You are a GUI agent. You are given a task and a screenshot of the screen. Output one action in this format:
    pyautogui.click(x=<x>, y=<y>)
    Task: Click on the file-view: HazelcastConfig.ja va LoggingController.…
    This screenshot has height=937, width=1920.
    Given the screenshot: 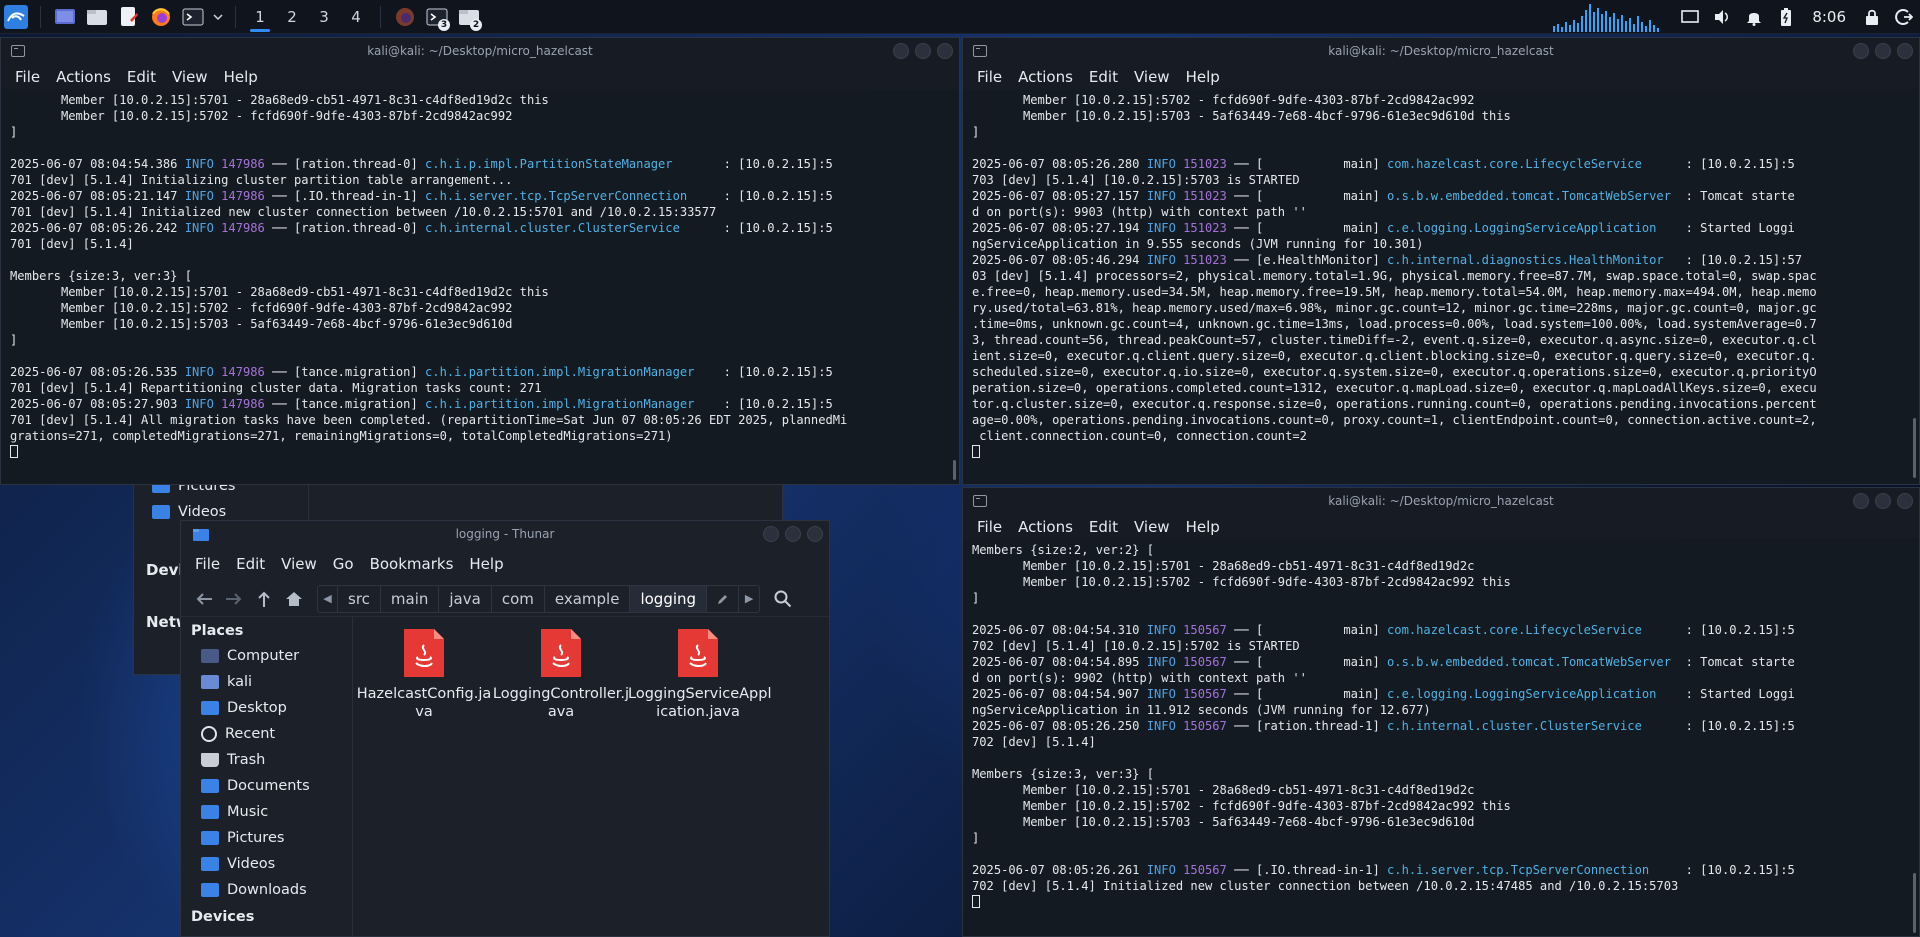 What is the action you would take?
    pyautogui.click(x=591, y=776)
    